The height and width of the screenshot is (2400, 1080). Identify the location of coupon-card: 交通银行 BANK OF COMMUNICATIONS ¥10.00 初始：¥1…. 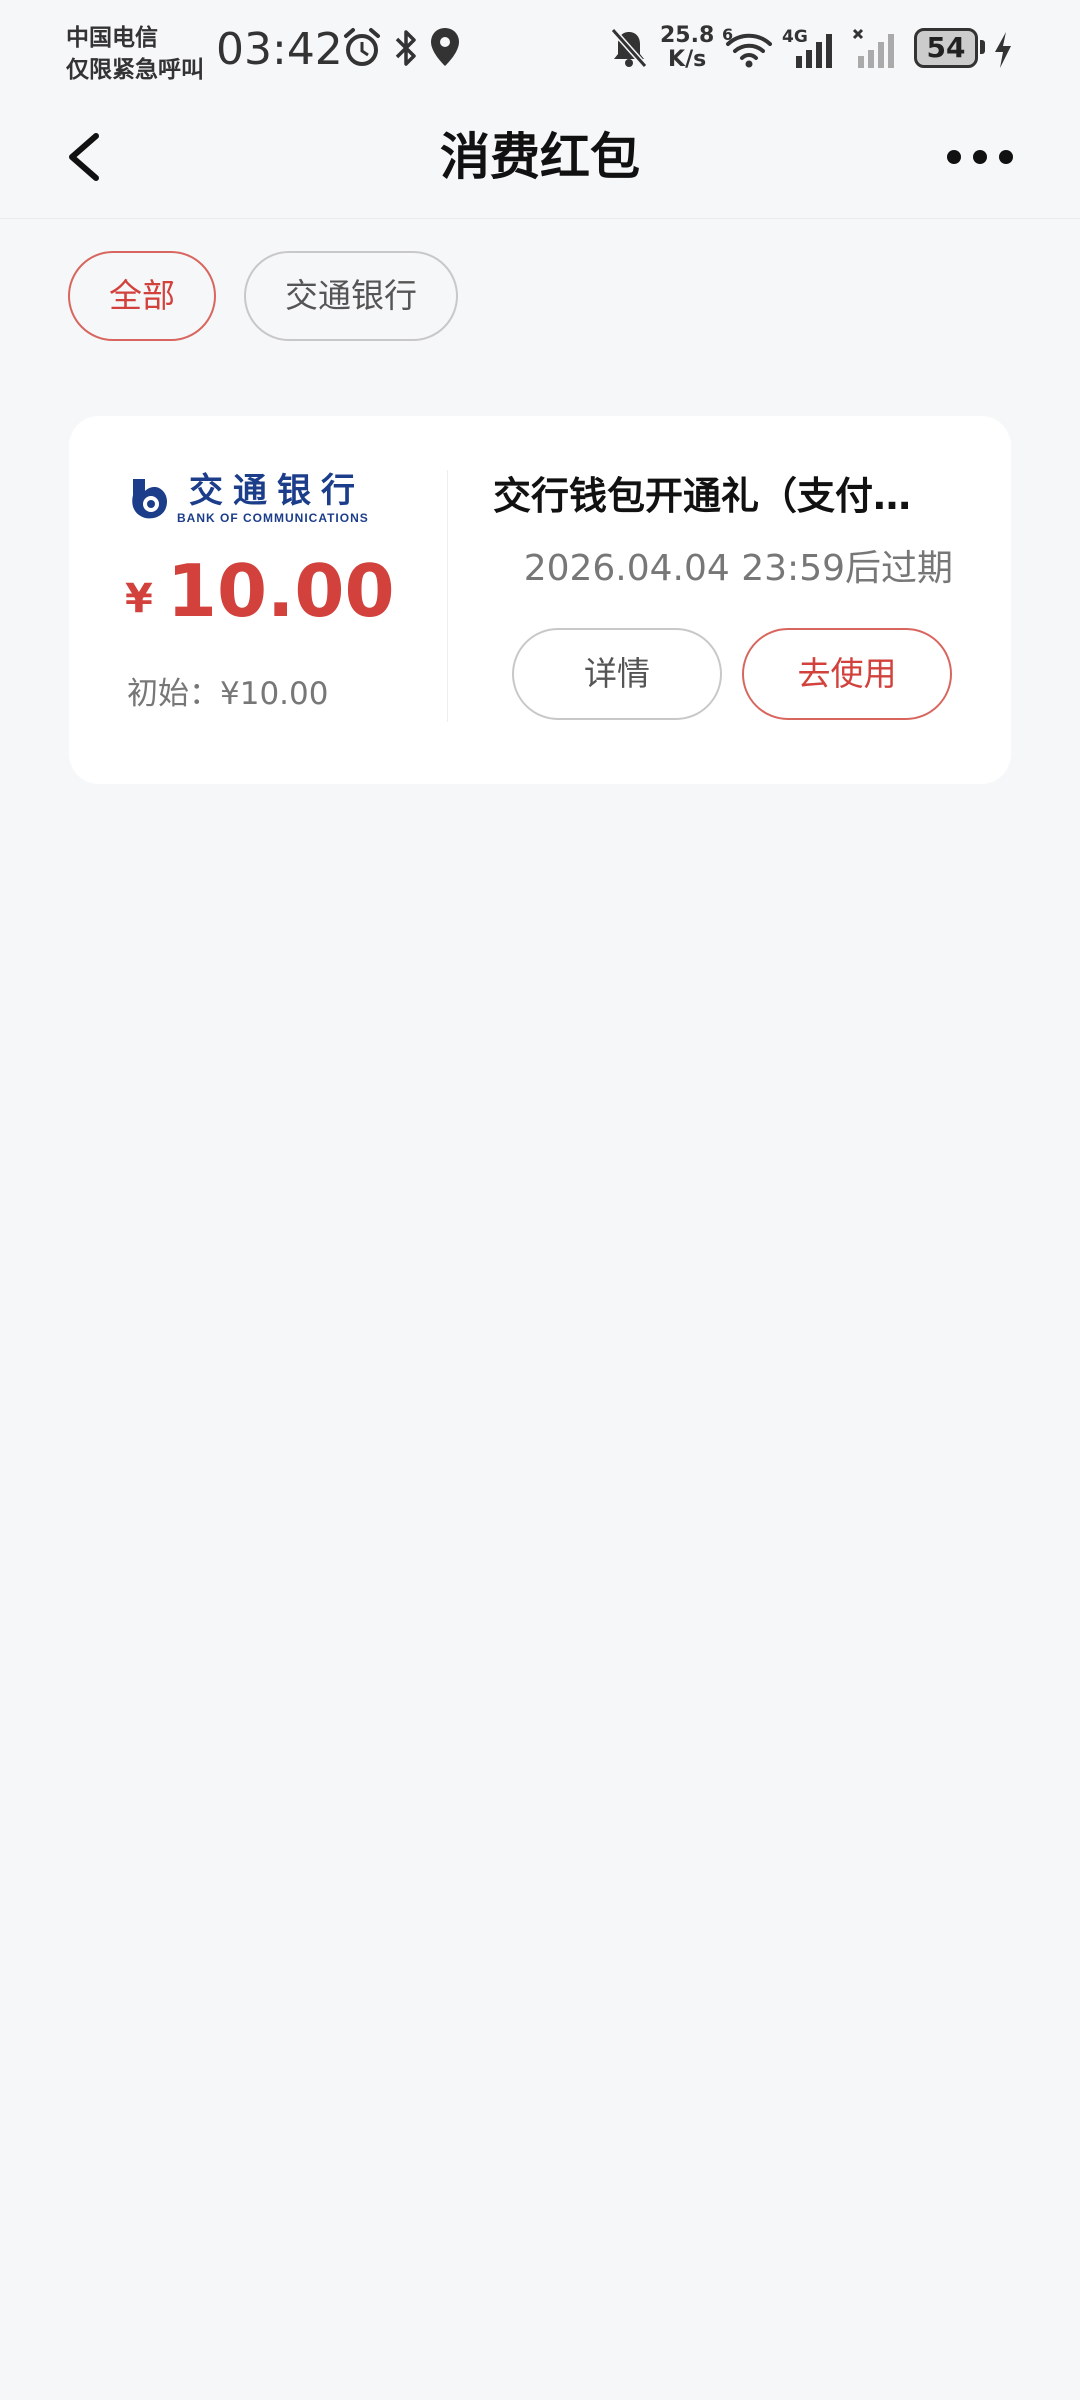
(540, 600).